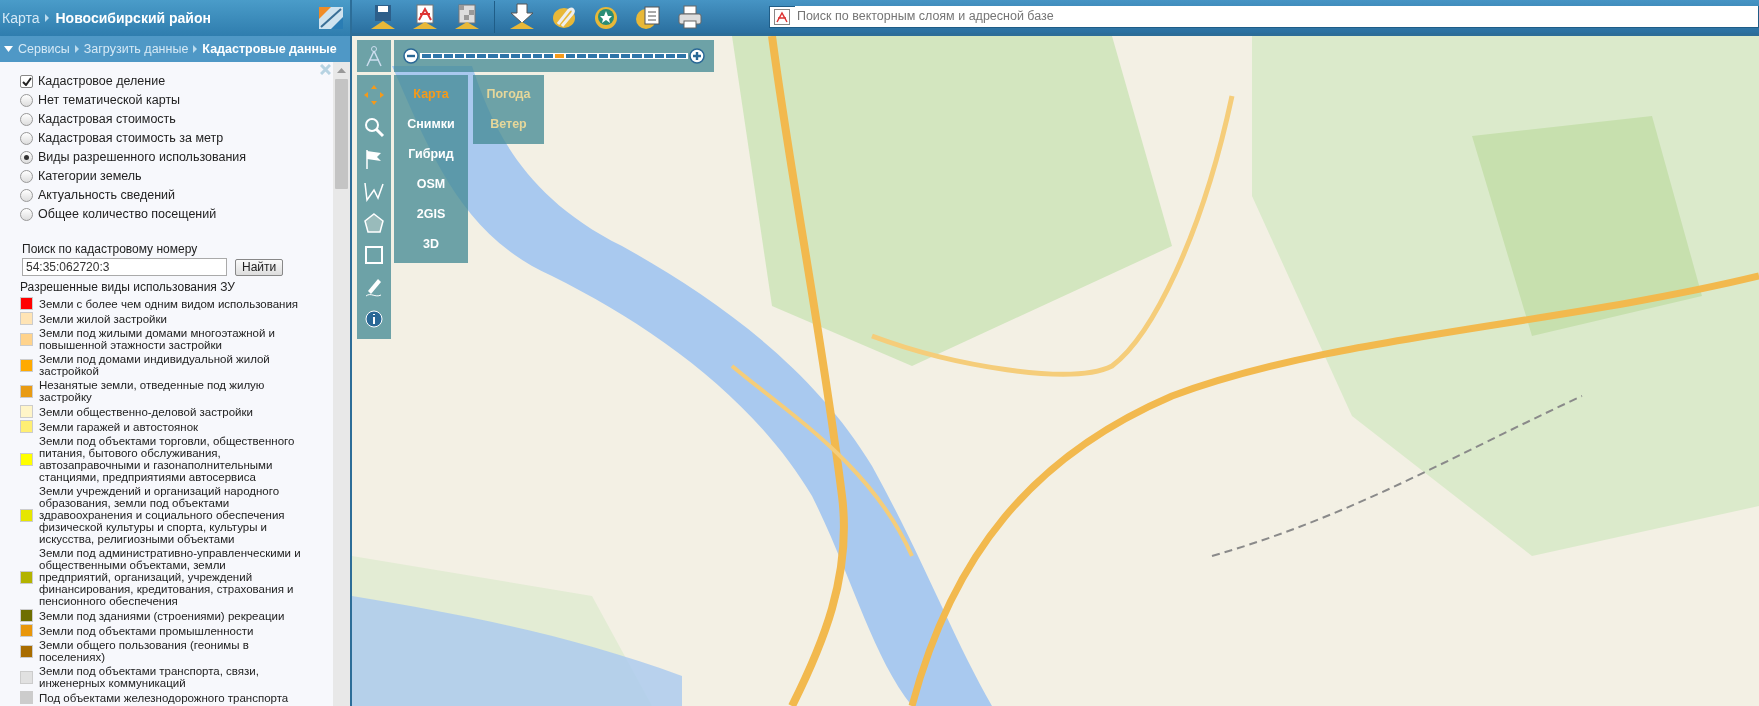 Image resolution: width=1759 pixels, height=706 pixels. What do you see at coordinates (8, 49) in the screenshot?
I see `collapse-caret-icon` at bounding box center [8, 49].